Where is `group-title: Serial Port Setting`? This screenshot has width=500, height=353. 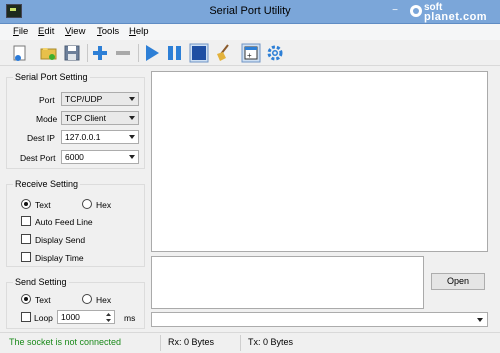 group-title: Serial Port Setting is located at coordinates (51, 77).